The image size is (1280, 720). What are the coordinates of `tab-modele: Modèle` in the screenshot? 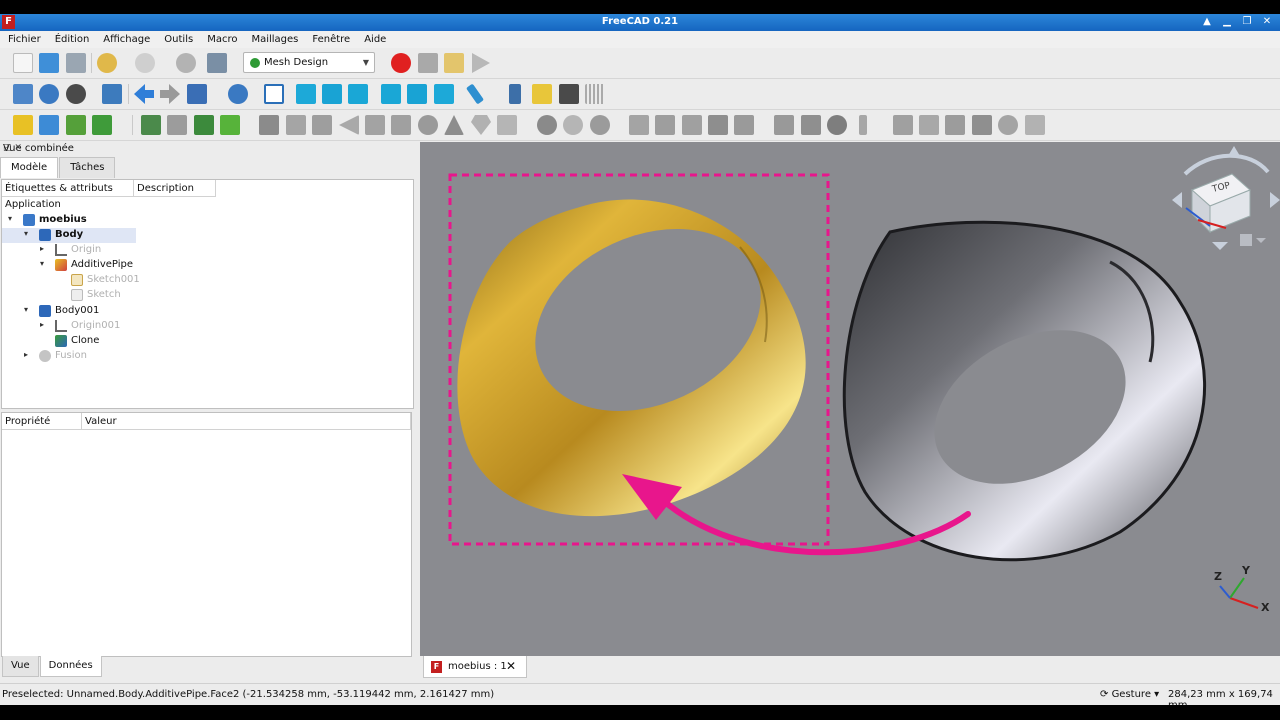 It's located at (29, 167).